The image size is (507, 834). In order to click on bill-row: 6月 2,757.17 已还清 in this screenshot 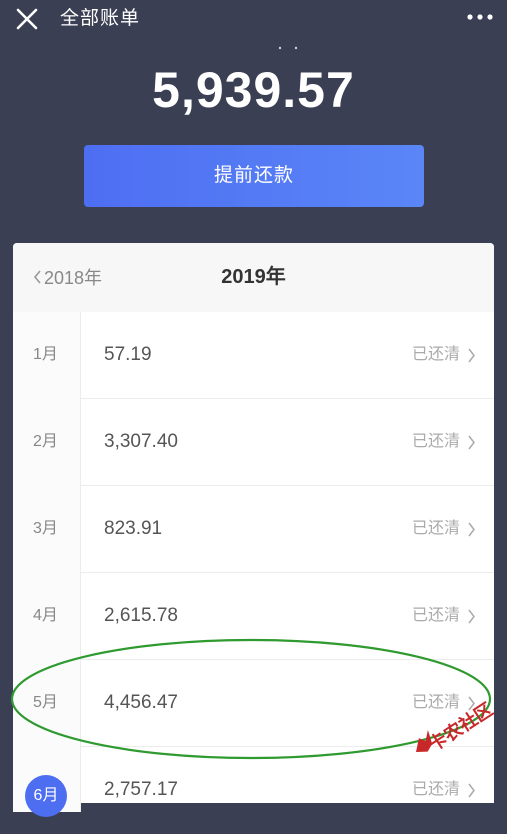, I will do `click(253, 790)`.